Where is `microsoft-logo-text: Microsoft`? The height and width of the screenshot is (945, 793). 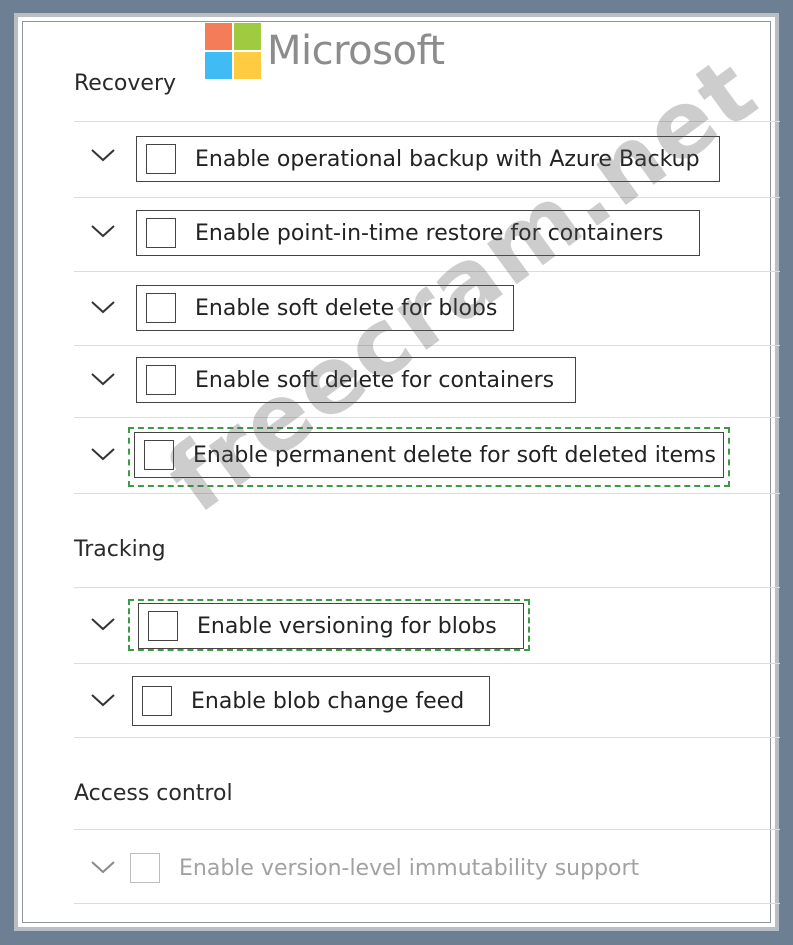
microsoft-logo-text: Microsoft is located at coordinates (356, 51).